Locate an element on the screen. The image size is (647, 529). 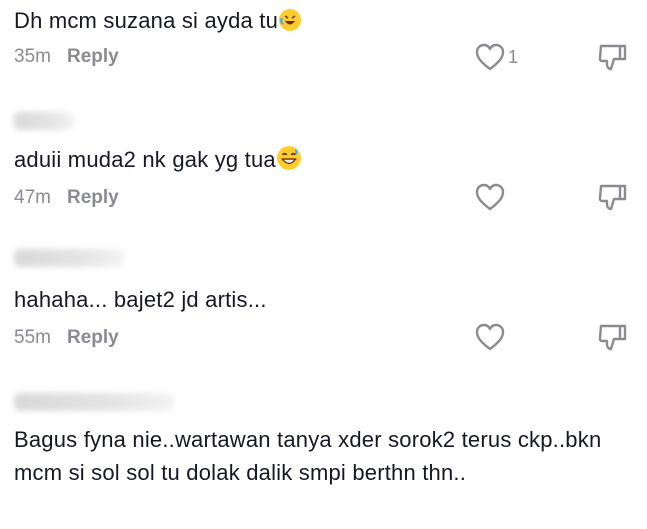
comment-time: 55m is located at coordinates (32, 337).